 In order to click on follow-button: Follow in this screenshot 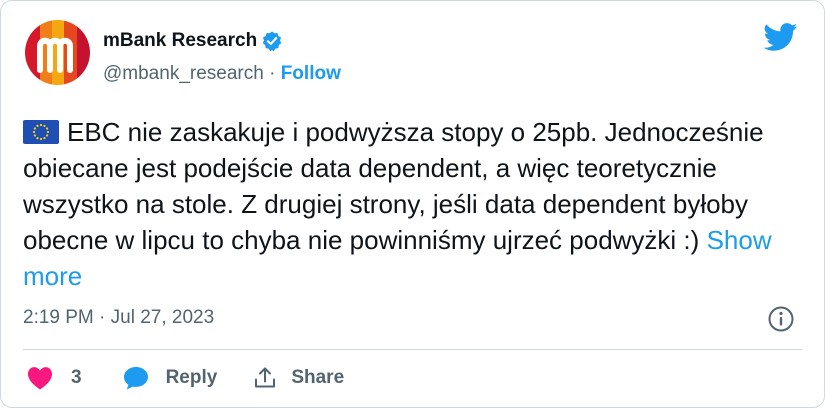, I will do `click(311, 73)`.